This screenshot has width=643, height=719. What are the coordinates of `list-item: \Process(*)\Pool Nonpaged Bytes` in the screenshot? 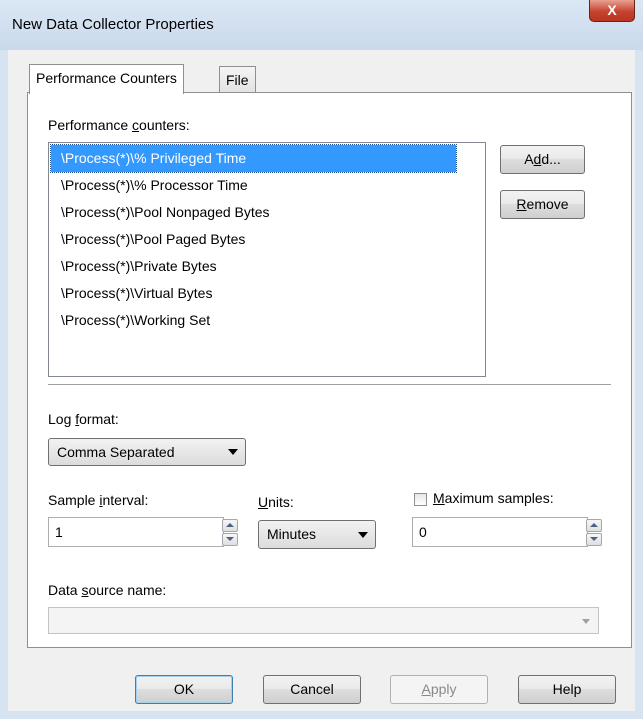 It's located at (267, 212).